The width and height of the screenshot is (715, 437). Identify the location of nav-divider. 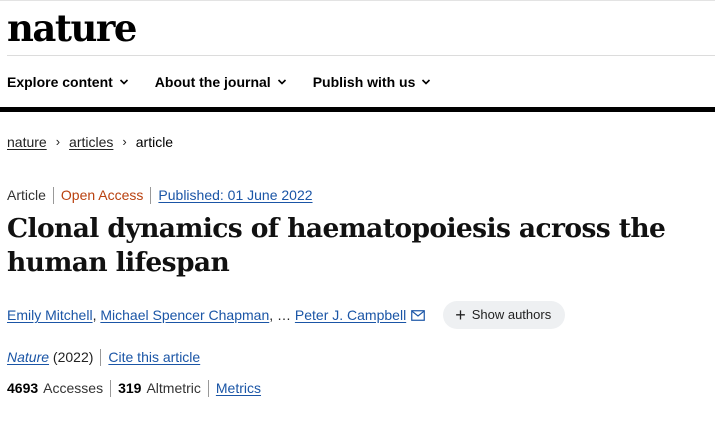
(361, 55).